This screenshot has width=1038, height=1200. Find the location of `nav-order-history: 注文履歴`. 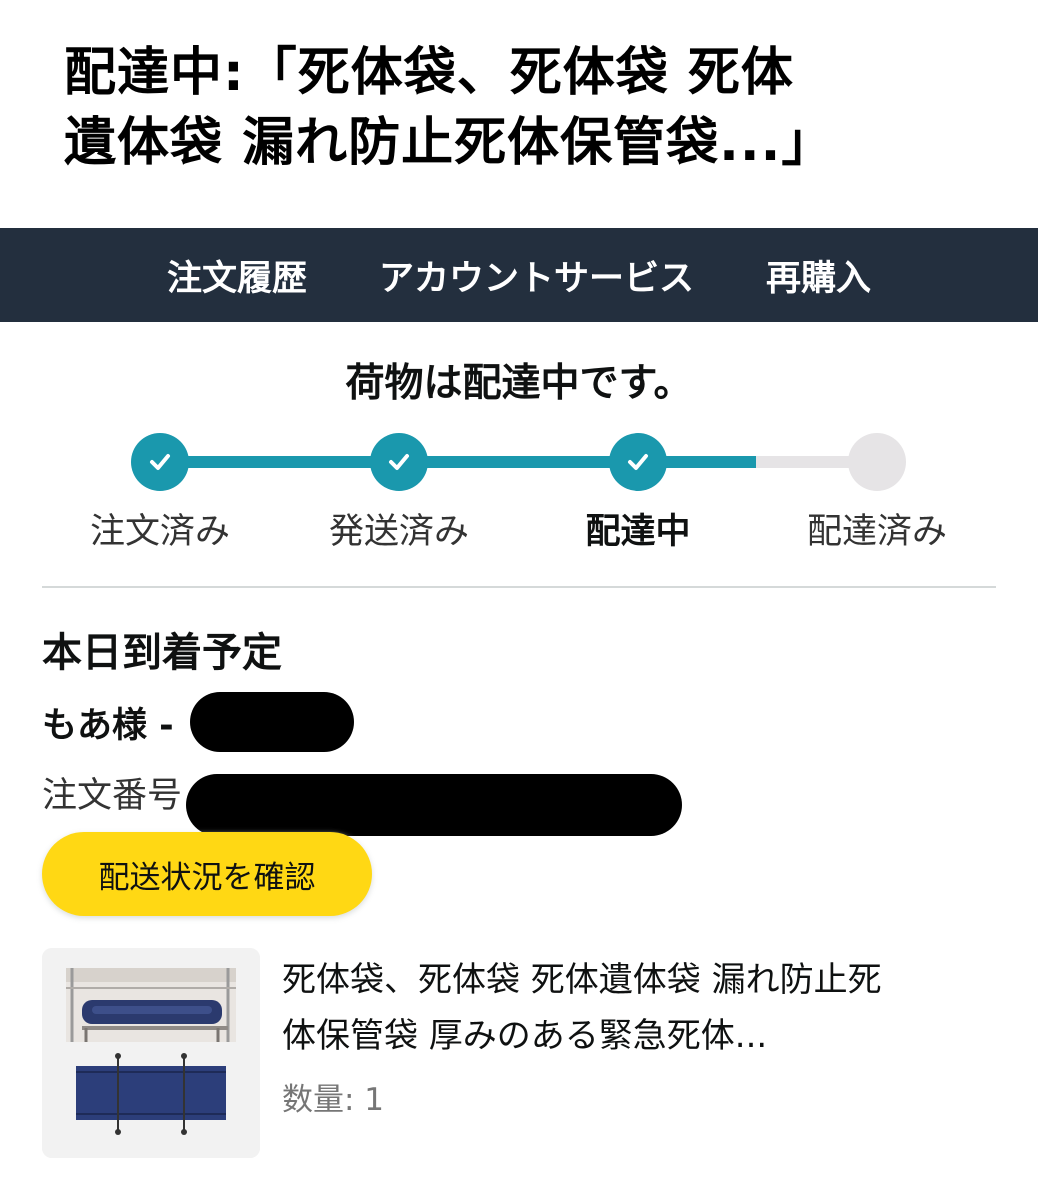

nav-order-history: 注文履歴 is located at coordinates (237, 275).